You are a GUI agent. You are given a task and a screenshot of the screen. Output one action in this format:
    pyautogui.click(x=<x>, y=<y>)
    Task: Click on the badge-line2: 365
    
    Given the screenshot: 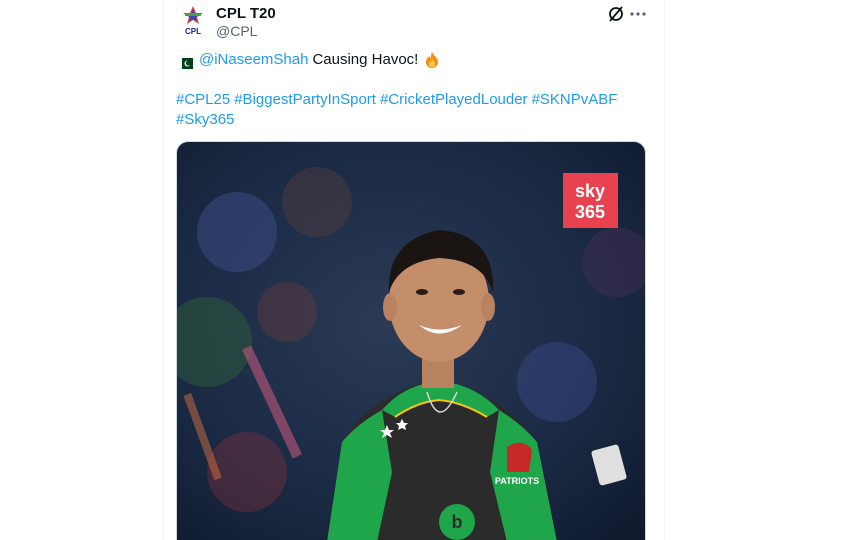 What is the action you would take?
    pyautogui.click(x=590, y=212)
    